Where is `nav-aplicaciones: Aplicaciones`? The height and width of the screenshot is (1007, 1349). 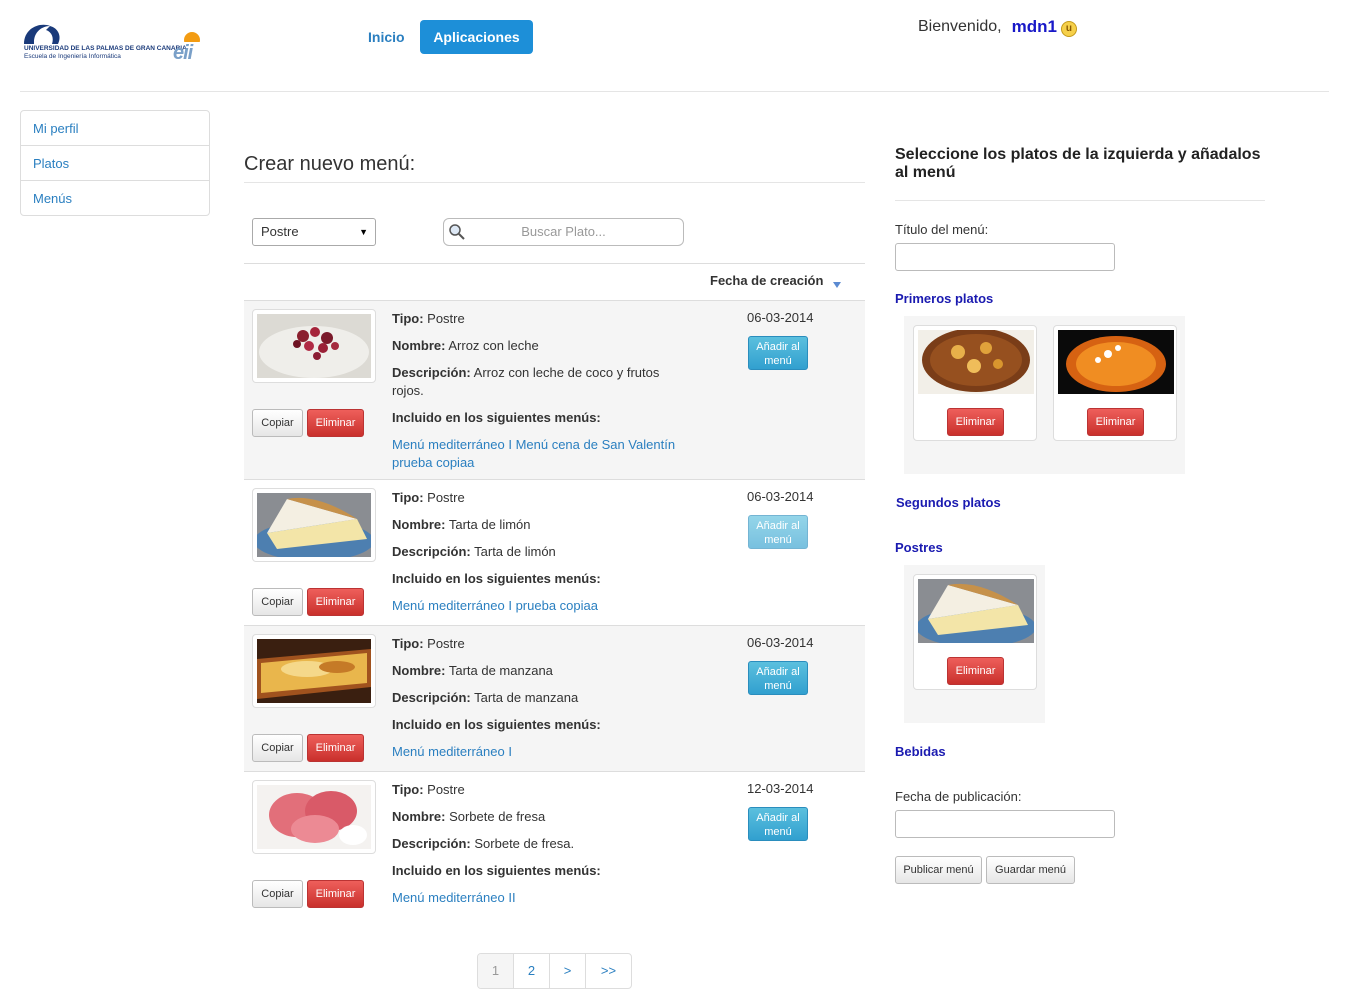 nav-aplicaciones: Aplicaciones is located at coordinates (476, 37).